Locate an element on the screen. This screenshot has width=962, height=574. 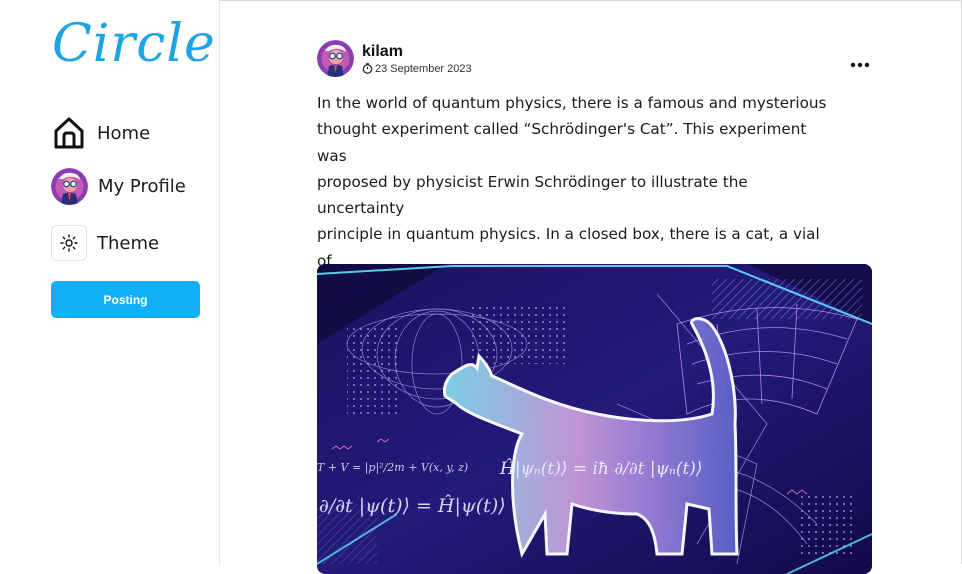
post-header: kilam 23 September 2023 is located at coordinates (595, 58).